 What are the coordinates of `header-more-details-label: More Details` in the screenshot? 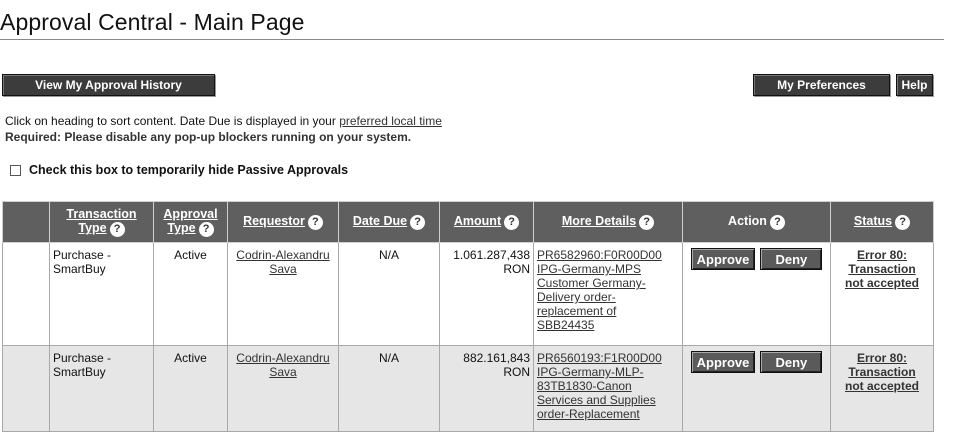 It's located at (599, 221).